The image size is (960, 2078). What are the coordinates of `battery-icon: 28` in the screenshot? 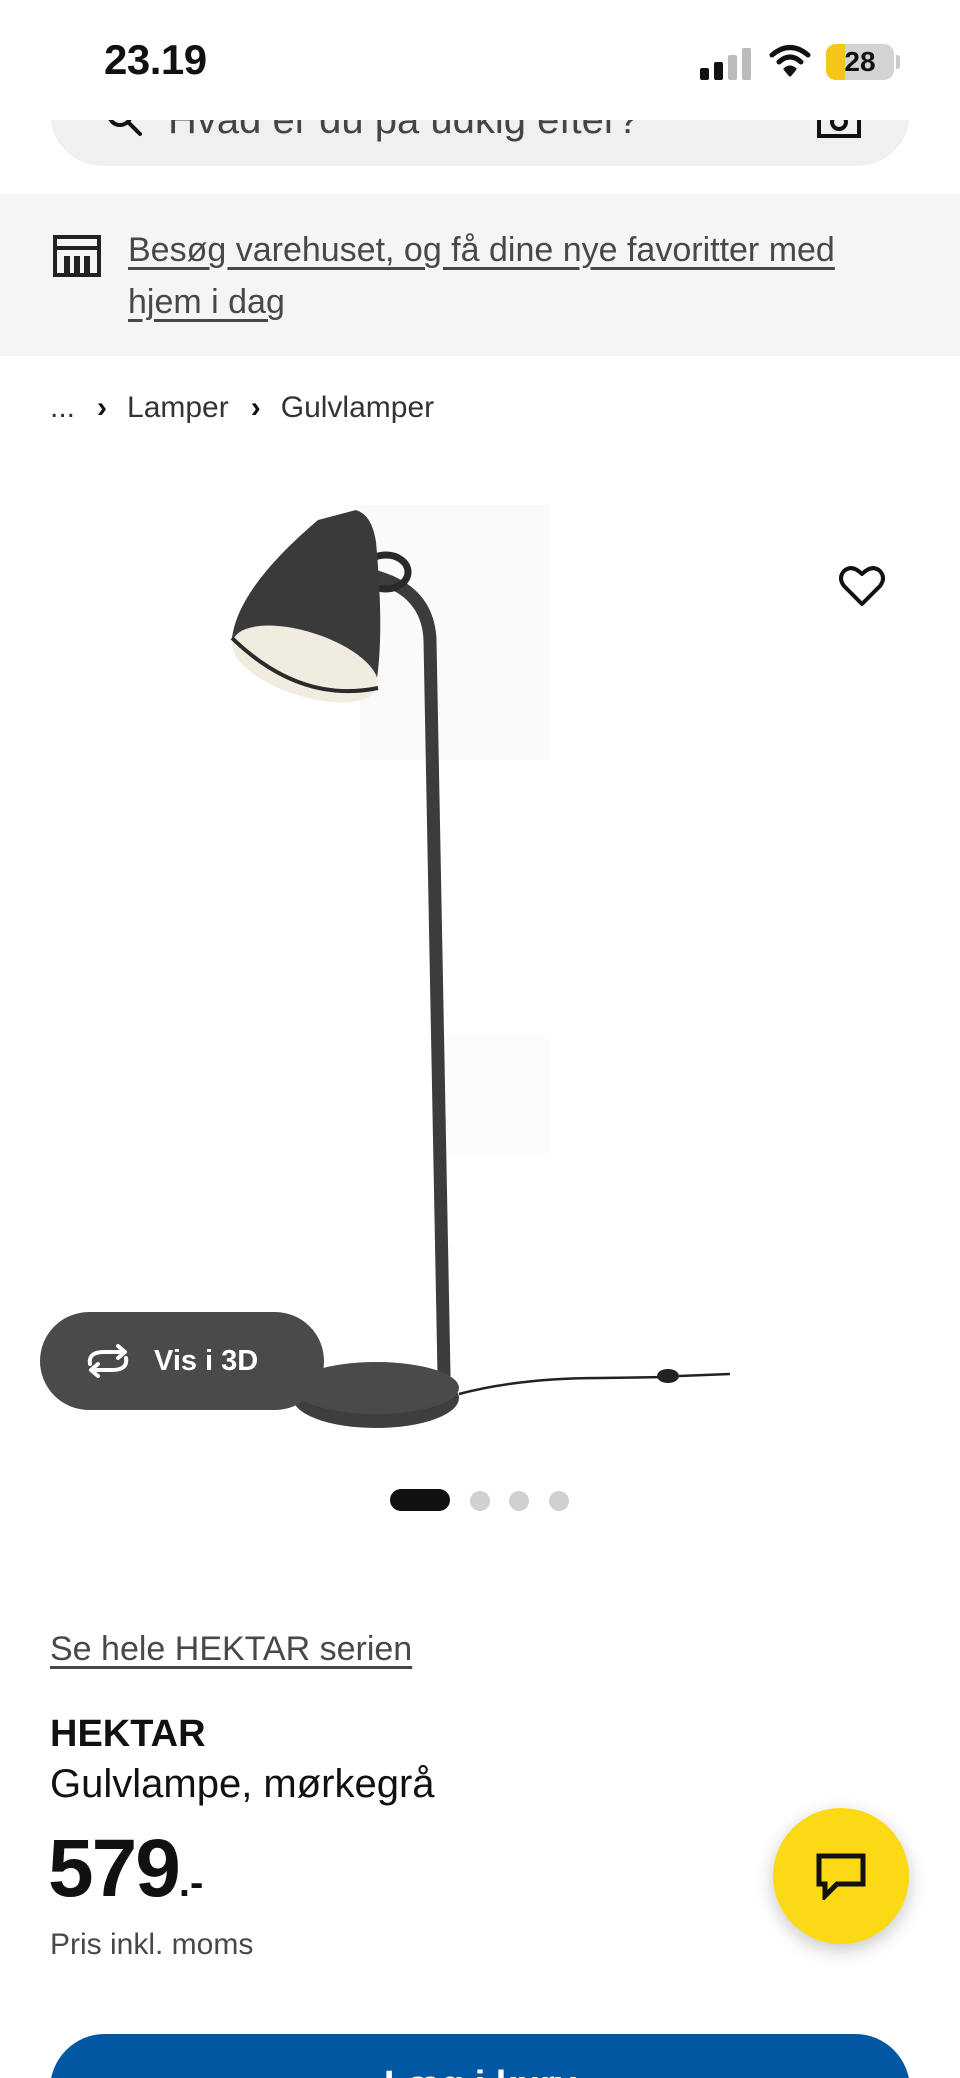 It's located at (860, 62).